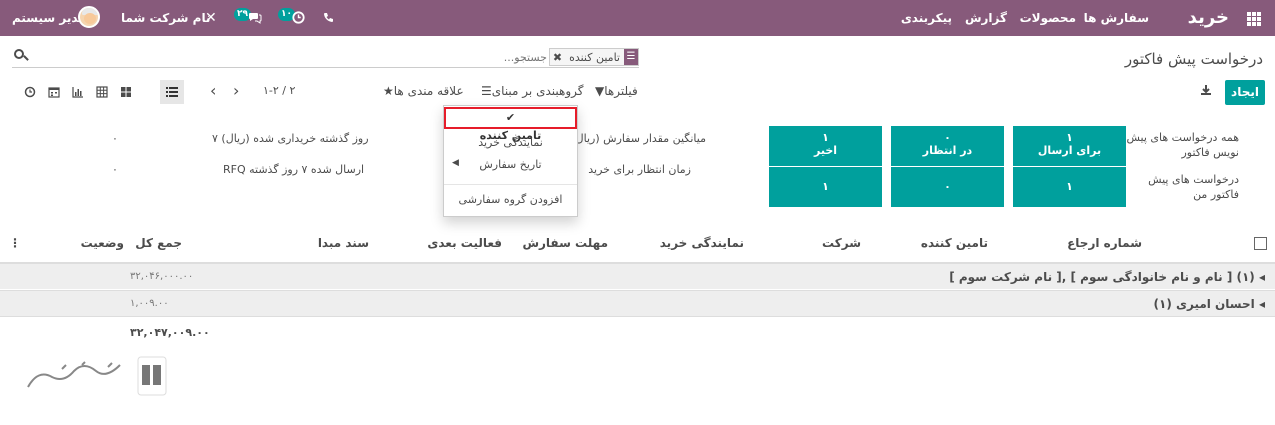 This screenshot has width=1275, height=425. I want to click on groupby-icon: ☰, so click(486, 91).